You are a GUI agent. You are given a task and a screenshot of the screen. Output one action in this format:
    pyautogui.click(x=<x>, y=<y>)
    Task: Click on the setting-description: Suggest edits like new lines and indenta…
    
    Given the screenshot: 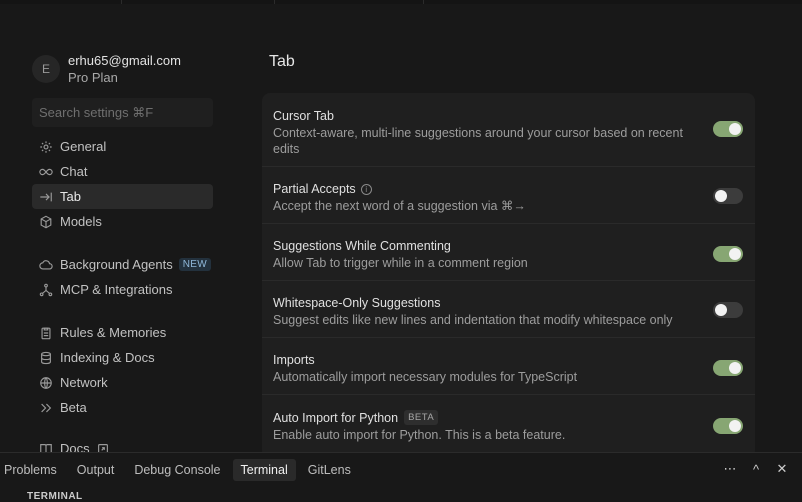 What is the action you would take?
    pyautogui.click(x=473, y=320)
    